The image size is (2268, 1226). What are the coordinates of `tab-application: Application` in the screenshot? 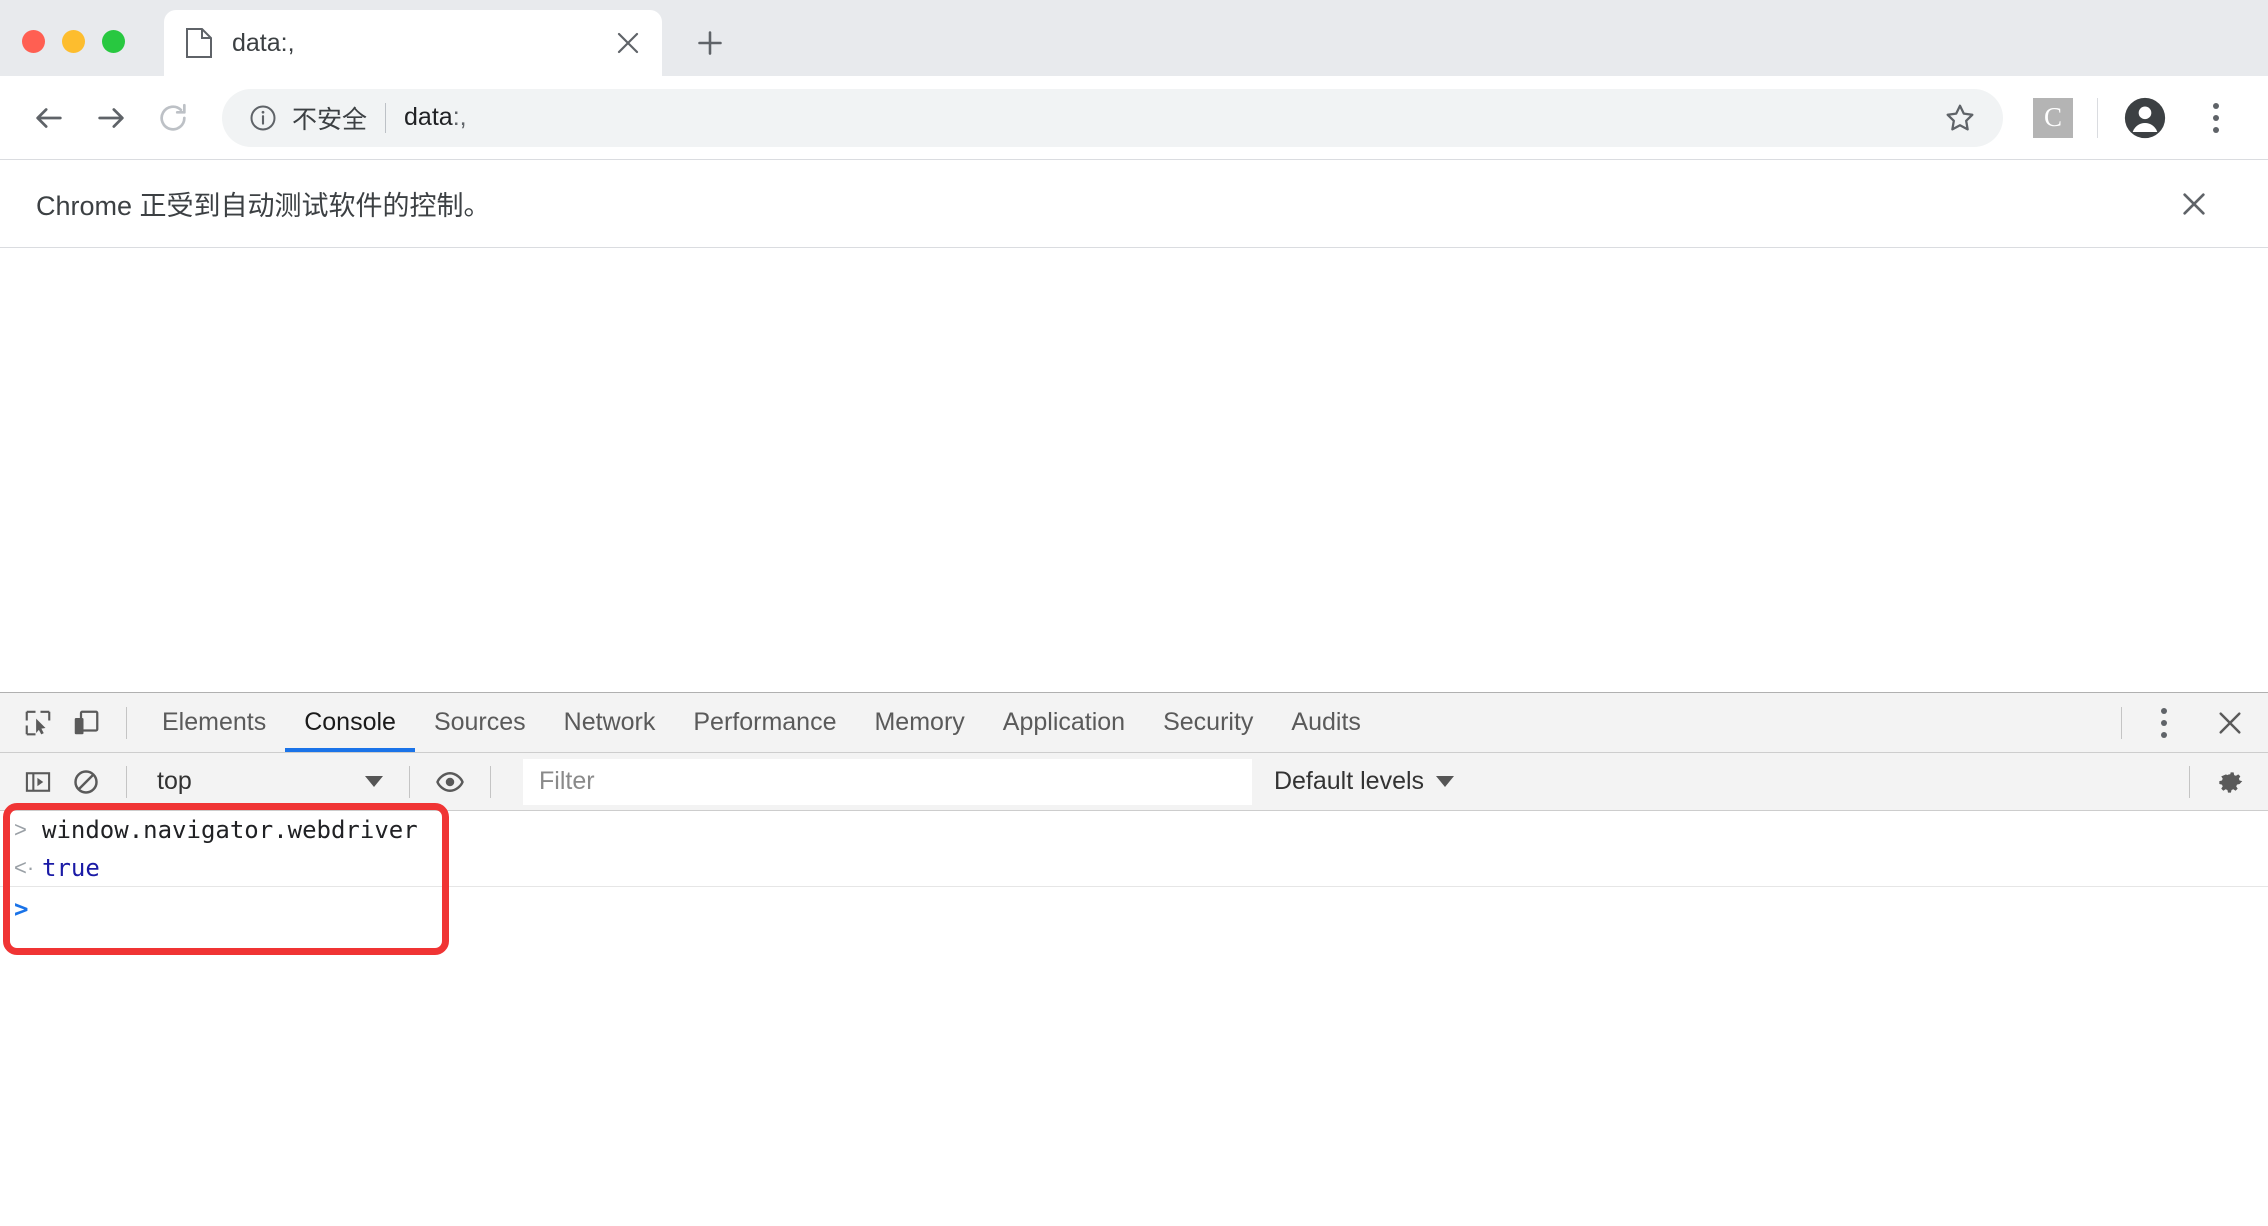 It's located at (1064, 722).